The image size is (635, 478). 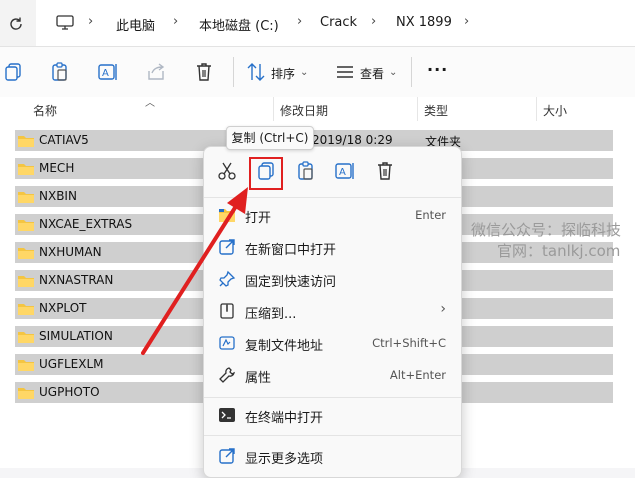 I want to click on file-name: NXHUMAN, so click(x=70, y=252).